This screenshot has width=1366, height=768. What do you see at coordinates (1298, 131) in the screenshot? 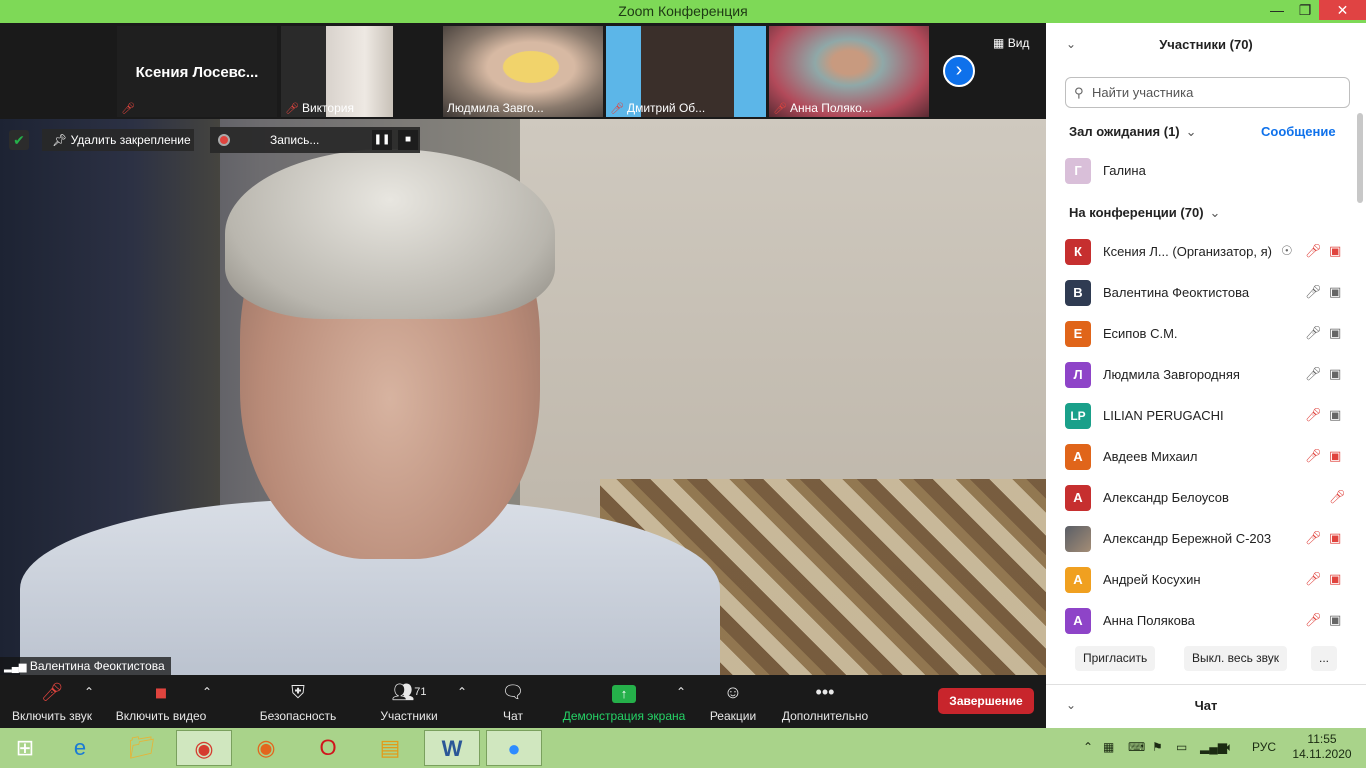
I see `message-waiting-link: Сообщение` at bounding box center [1298, 131].